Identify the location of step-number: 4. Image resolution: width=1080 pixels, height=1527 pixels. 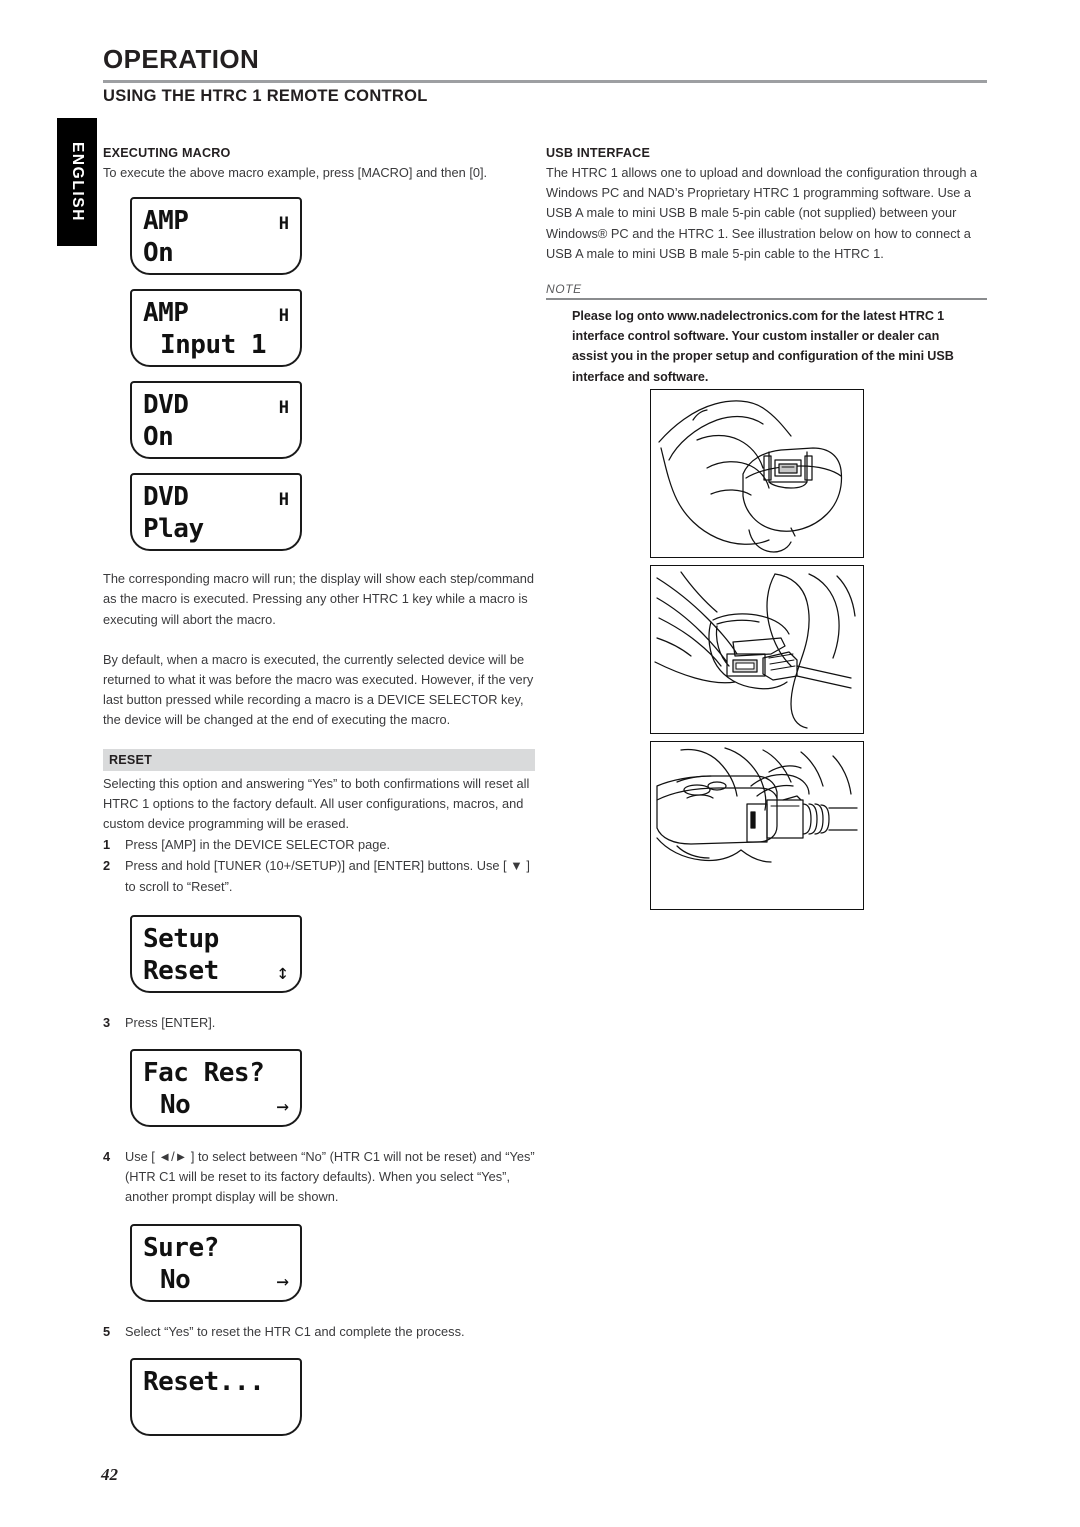
(107, 1157).